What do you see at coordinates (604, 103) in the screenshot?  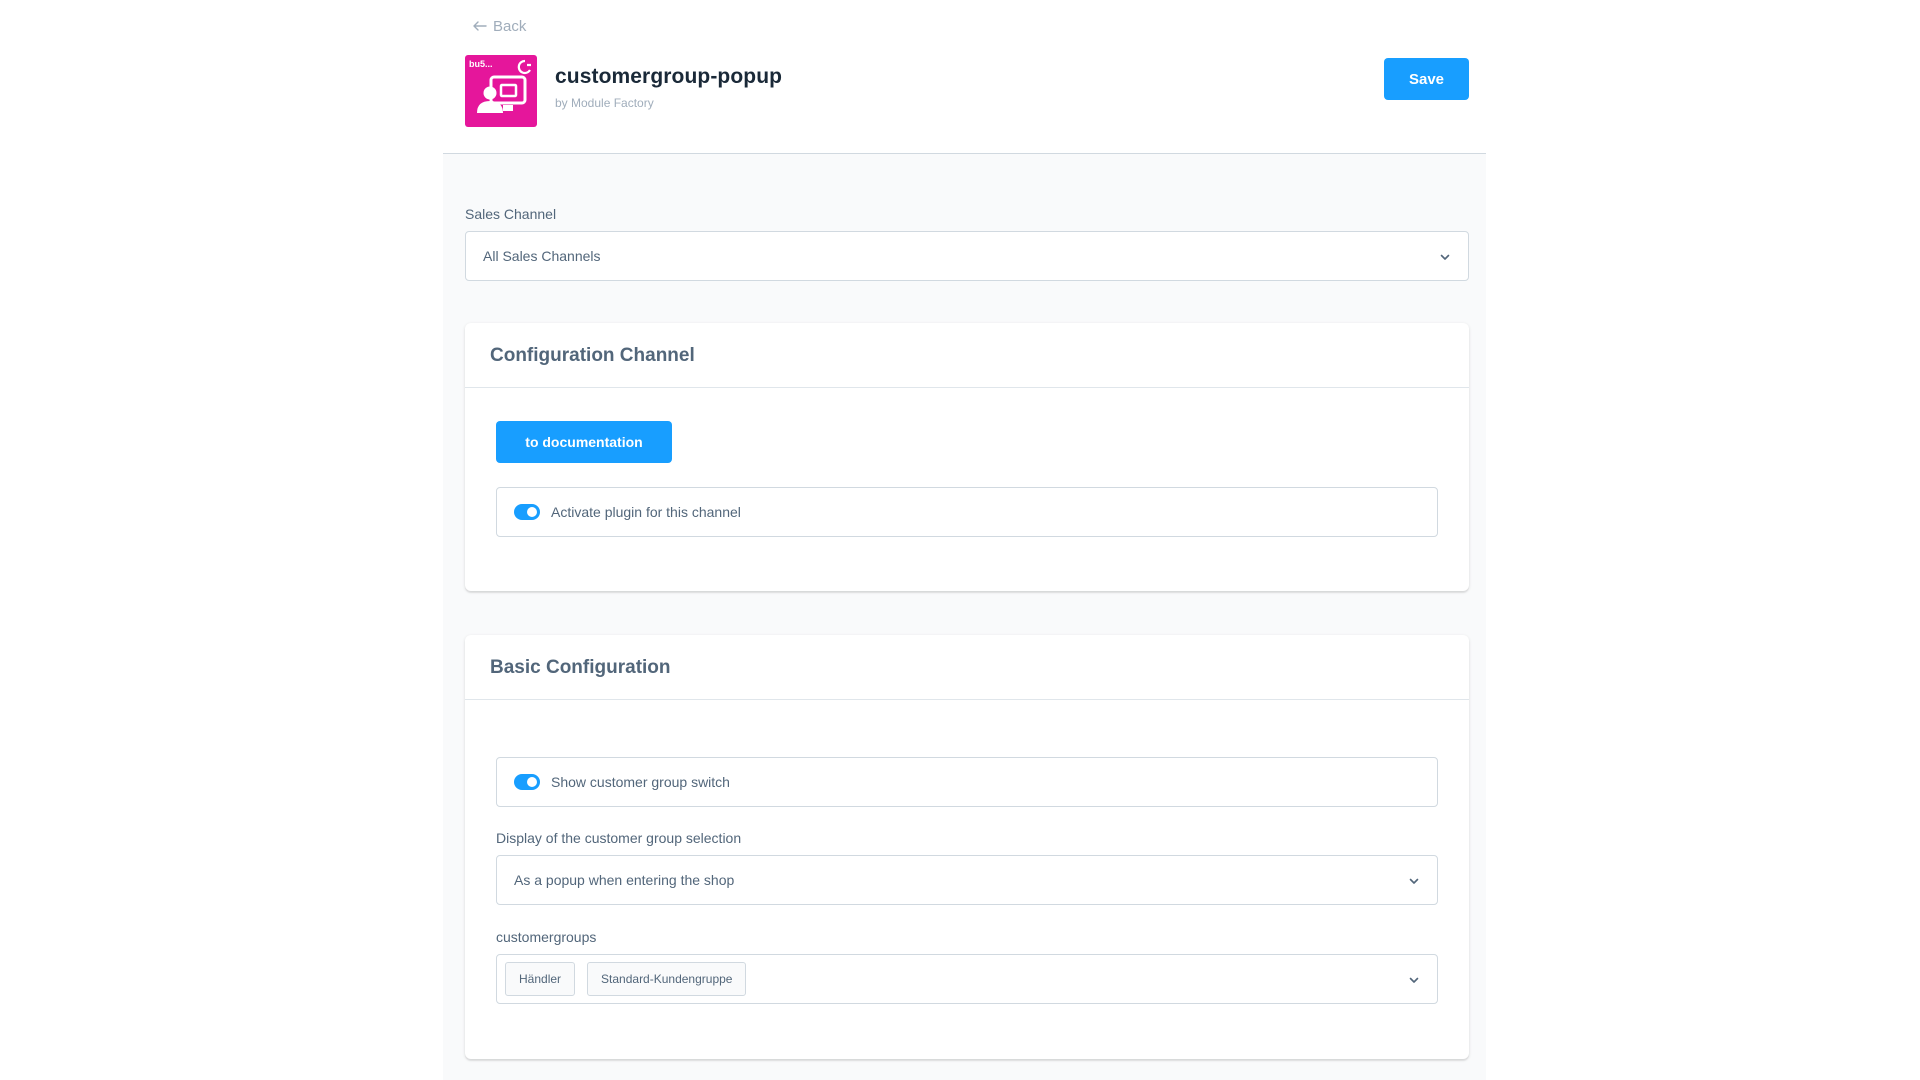 I see `app-subtitle: by Module Factory` at bounding box center [604, 103].